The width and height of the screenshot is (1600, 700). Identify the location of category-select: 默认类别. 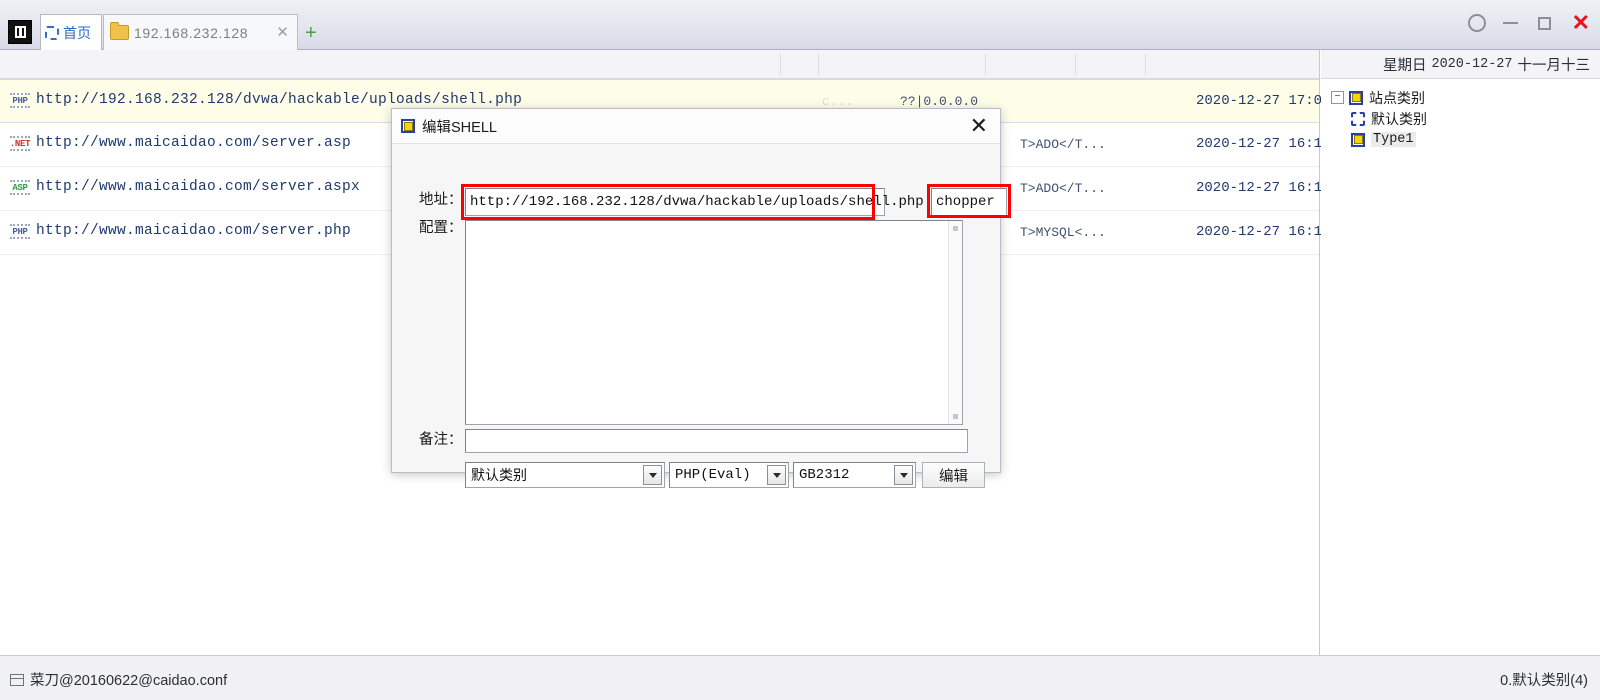
(565, 475).